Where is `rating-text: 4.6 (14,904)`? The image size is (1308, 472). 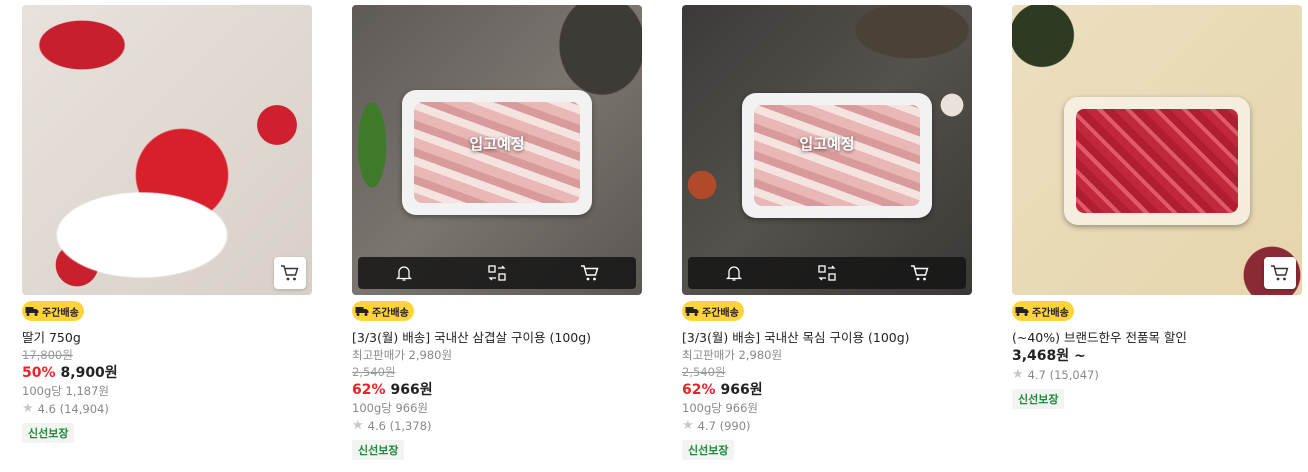
rating-text: 4.6 (14,904) is located at coordinates (73, 409).